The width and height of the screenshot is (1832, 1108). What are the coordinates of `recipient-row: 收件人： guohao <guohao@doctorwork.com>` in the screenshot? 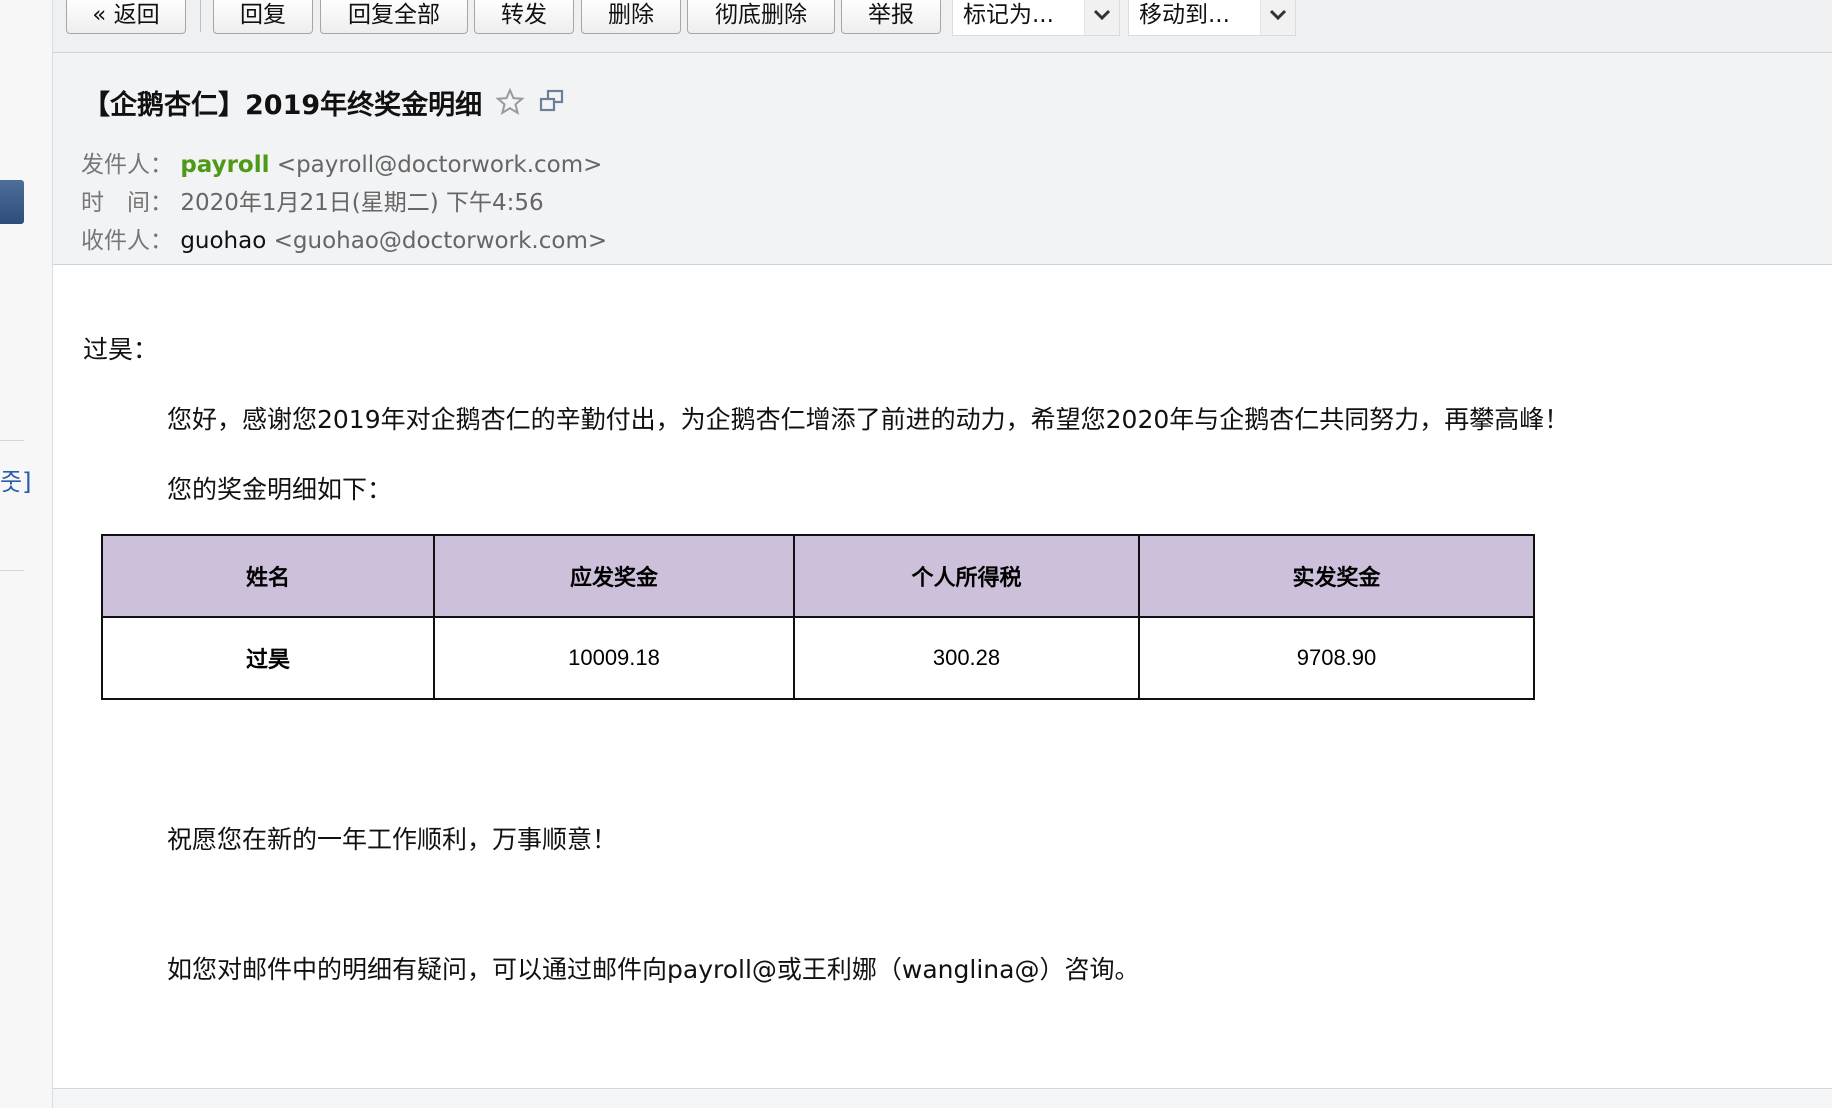 It's located at (344, 238).